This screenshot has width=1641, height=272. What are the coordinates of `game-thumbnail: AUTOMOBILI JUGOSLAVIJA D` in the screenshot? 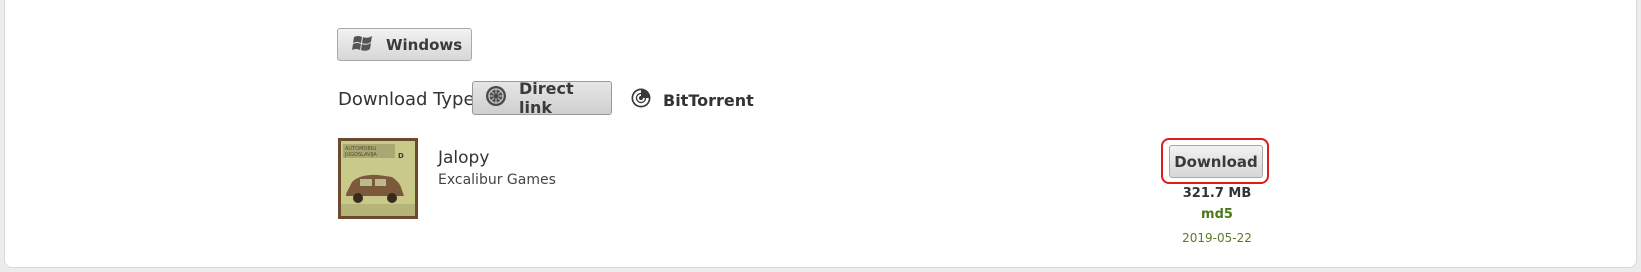 It's located at (378, 178).